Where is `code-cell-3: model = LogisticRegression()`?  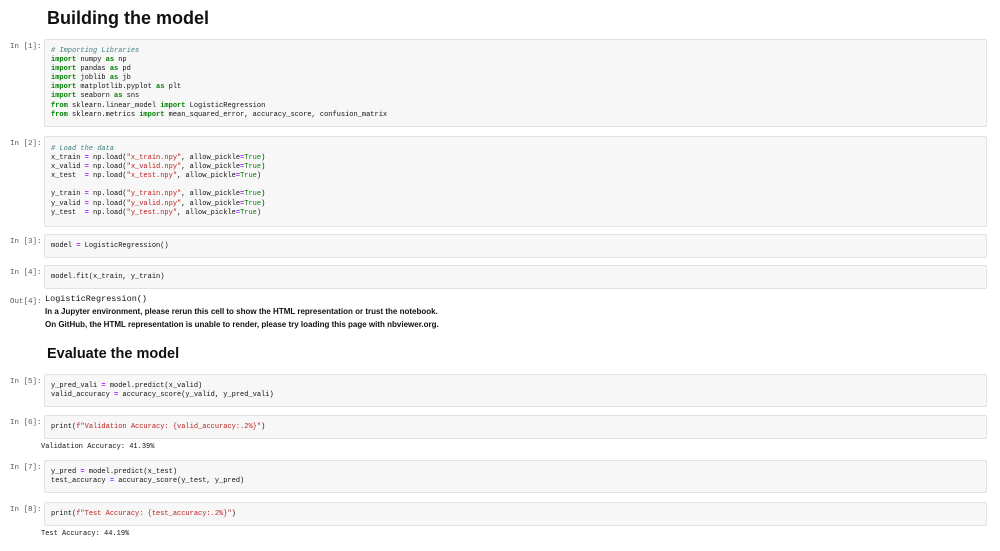
code-cell-3: model = LogisticRegression() is located at coordinates (515, 246).